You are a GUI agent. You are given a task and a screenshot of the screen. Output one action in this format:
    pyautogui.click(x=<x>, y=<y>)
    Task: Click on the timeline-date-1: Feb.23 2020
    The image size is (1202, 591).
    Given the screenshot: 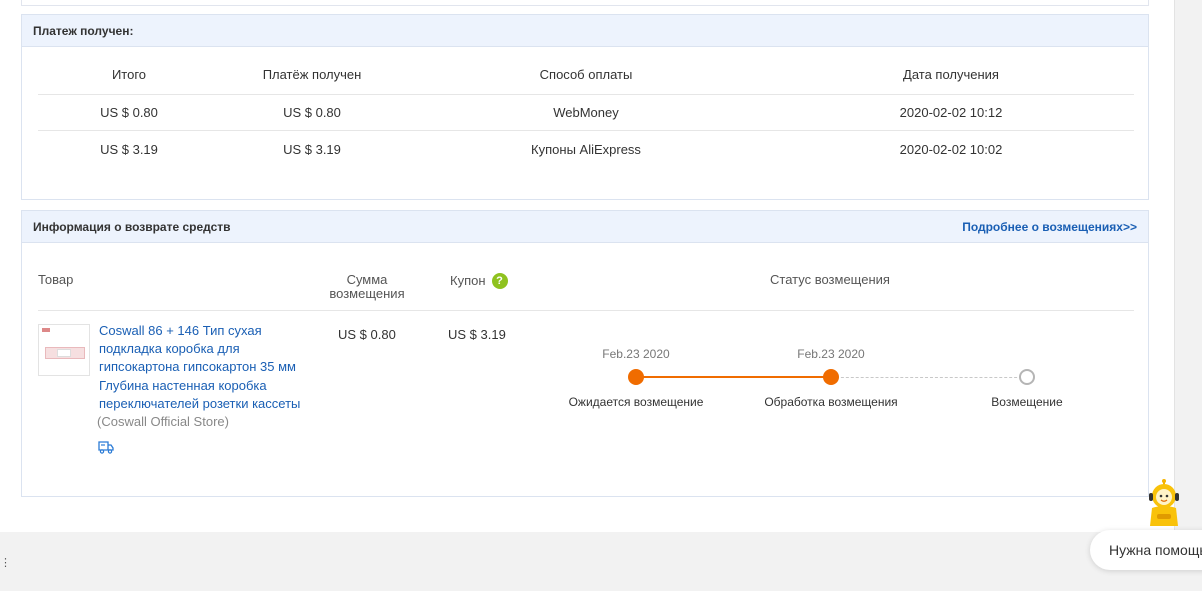 What is the action you would take?
    pyautogui.click(x=636, y=354)
    